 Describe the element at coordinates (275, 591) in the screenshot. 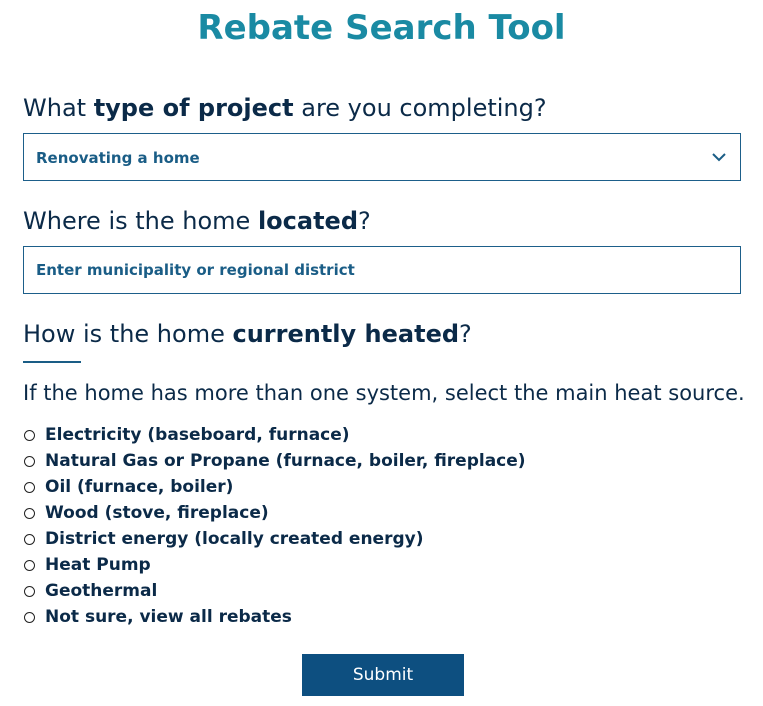

I see `radio-option-geothermal: Geothermal` at that location.